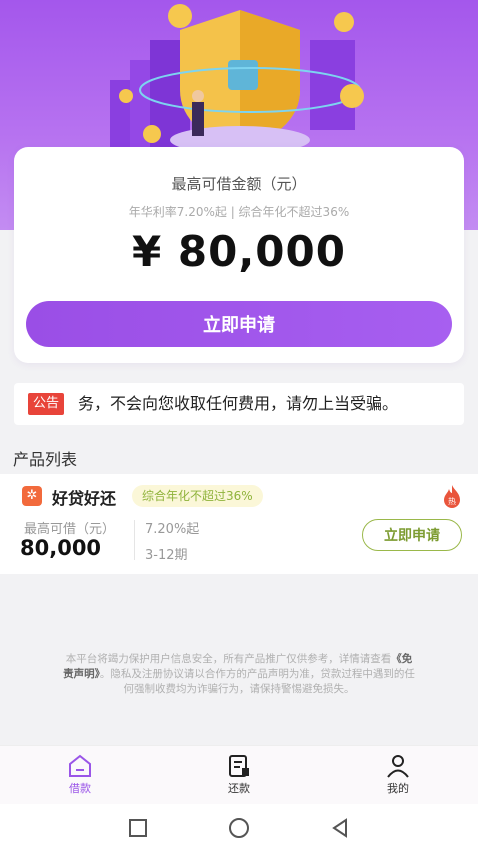 The width and height of the screenshot is (478, 850). I want to click on system-nav-bar, so click(239, 827).